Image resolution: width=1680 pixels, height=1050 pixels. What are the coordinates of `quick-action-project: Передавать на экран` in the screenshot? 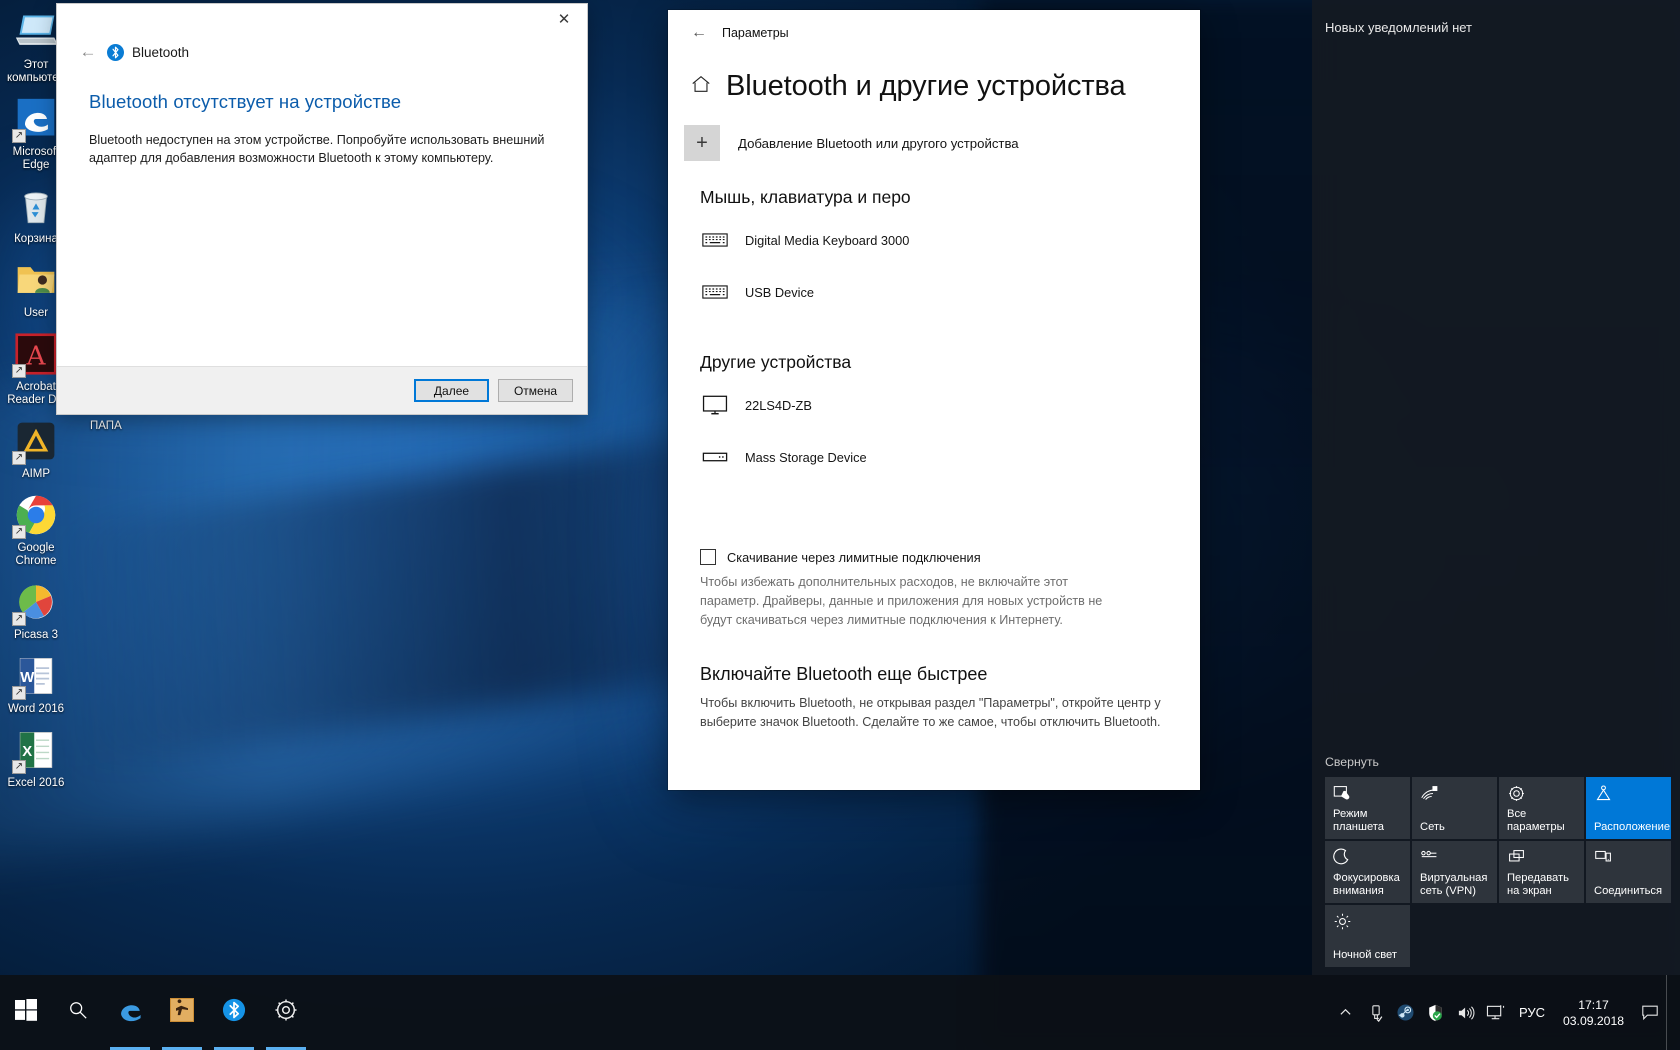 It's located at (1541, 872).